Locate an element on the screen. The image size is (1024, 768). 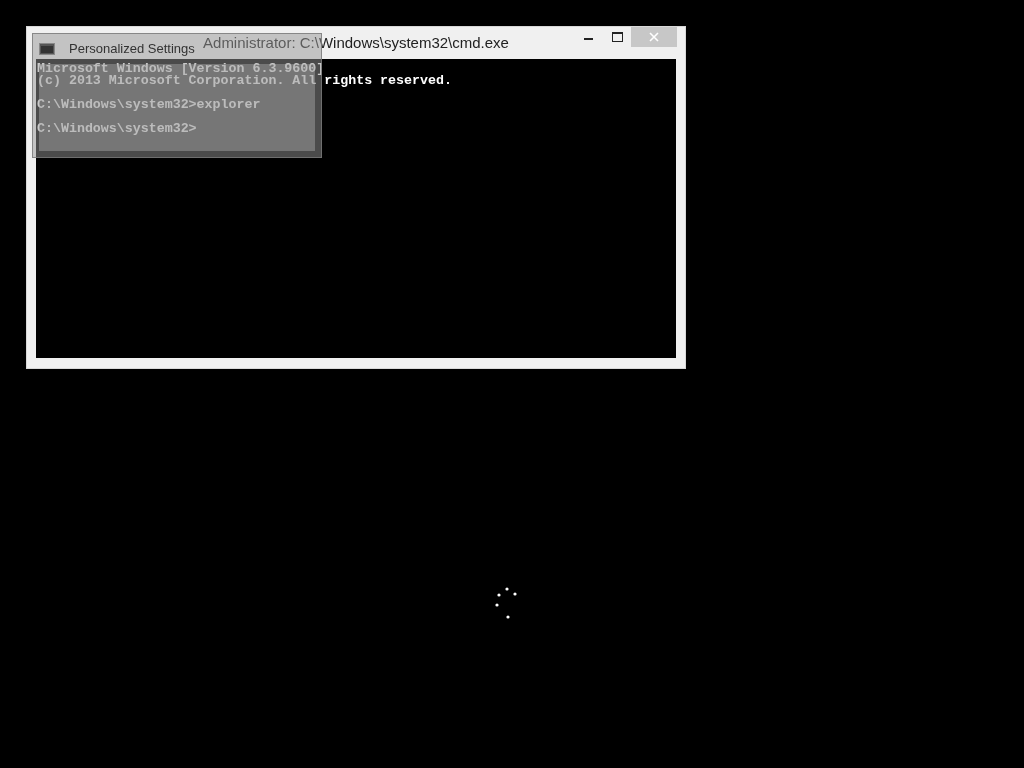
maximize-icon is located at coordinates (617, 37).